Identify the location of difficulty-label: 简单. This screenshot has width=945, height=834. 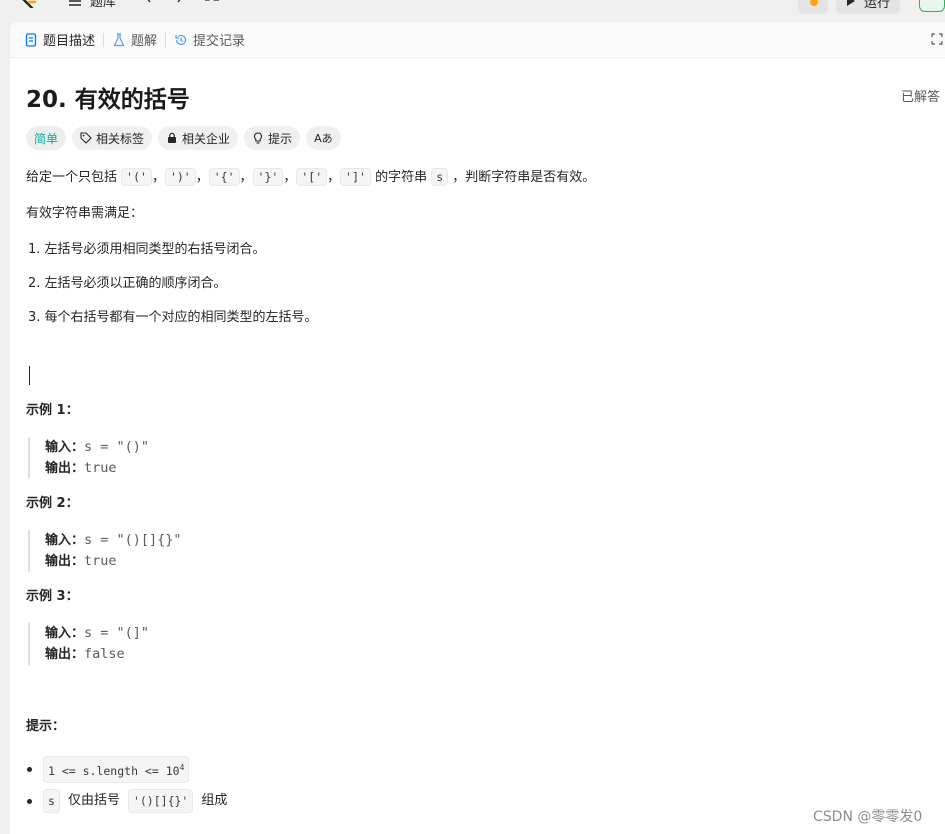
(46, 138).